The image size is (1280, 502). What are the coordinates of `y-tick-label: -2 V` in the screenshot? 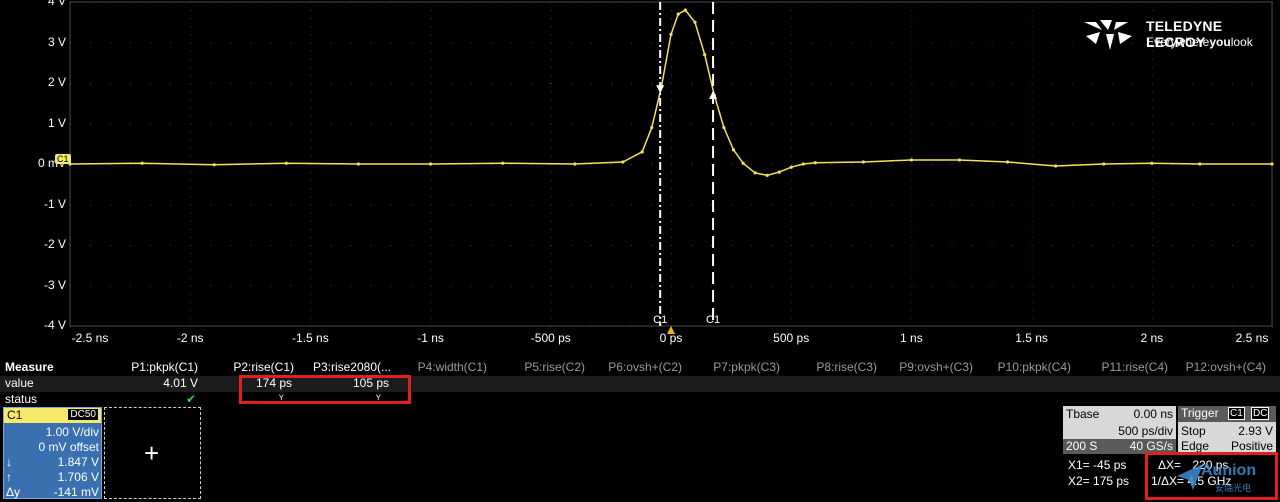 It's located at (54, 244).